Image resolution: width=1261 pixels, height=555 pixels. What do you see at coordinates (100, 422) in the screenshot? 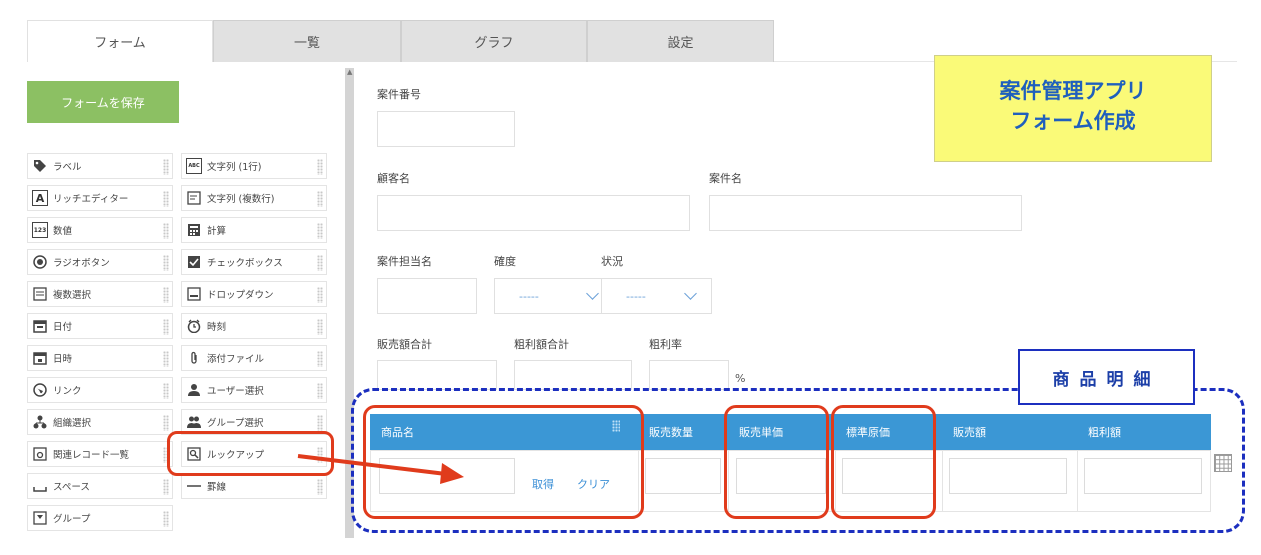
I see `palette-item-org-select: 組織選択` at bounding box center [100, 422].